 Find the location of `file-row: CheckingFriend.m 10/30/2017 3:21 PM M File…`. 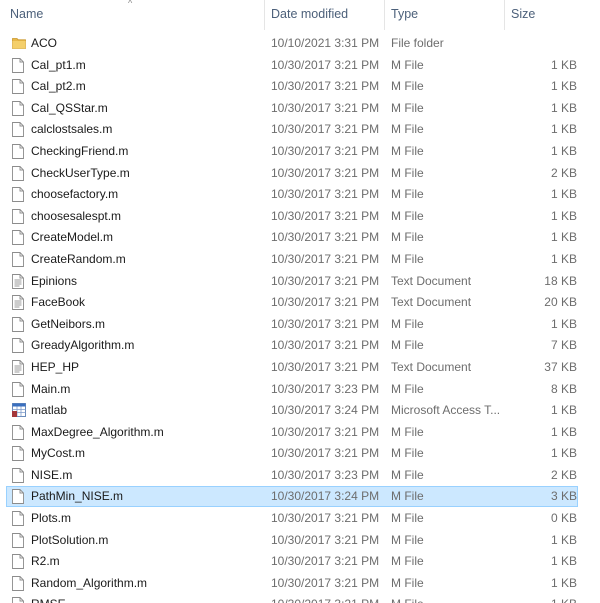

file-row: CheckingFriend.m 10/30/2017 3:21 PM M File… is located at coordinates (300, 152).